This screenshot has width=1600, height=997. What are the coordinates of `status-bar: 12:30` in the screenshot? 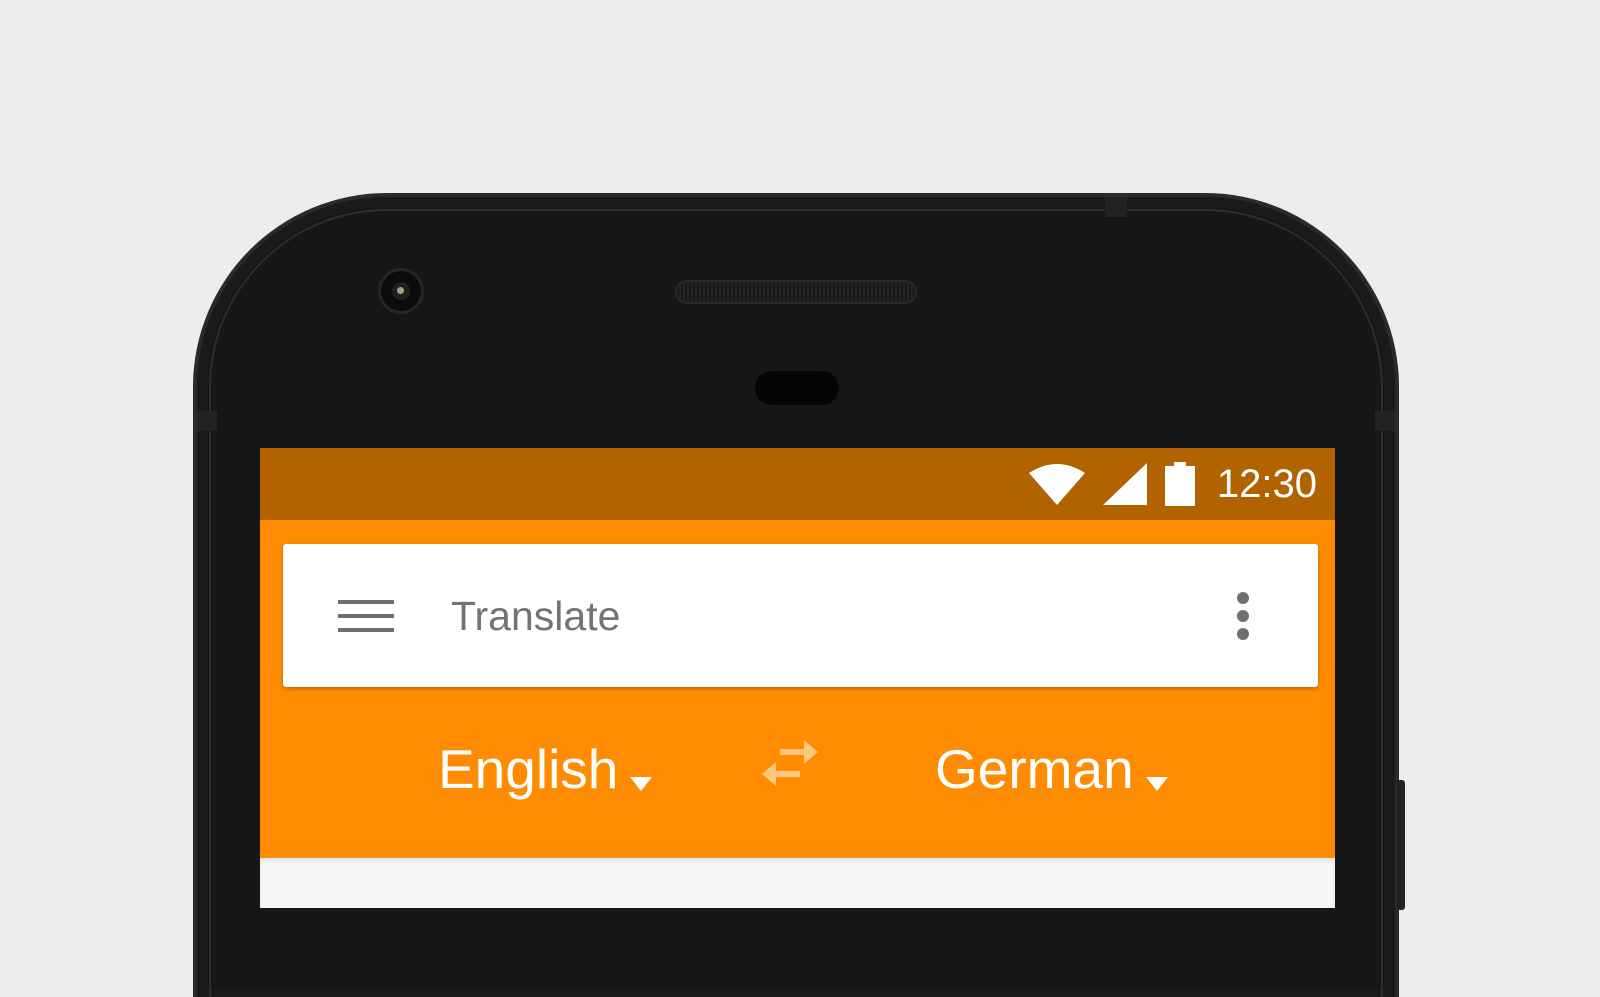 It's located at (797, 484).